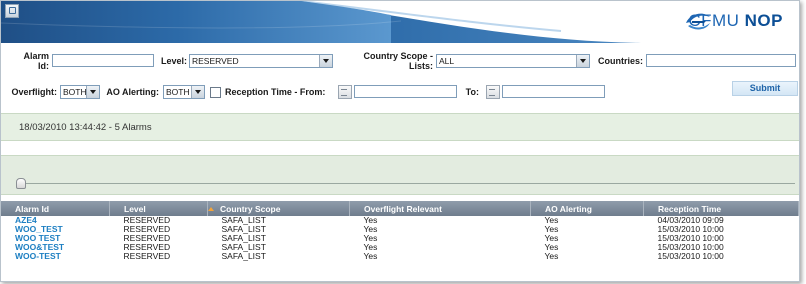  I want to click on overflight-relevant-cell: Yes, so click(370, 256).